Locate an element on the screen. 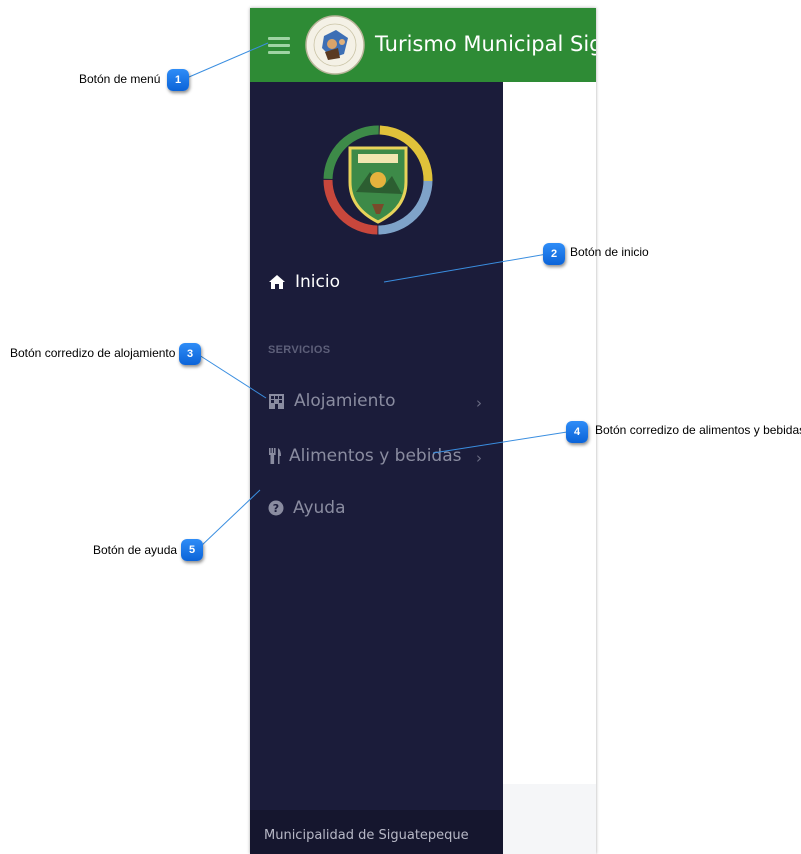 This screenshot has width=801, height=854. callout-label-accommodation: Botón corredizo de alojamiento is located at coordinates (93, 353).